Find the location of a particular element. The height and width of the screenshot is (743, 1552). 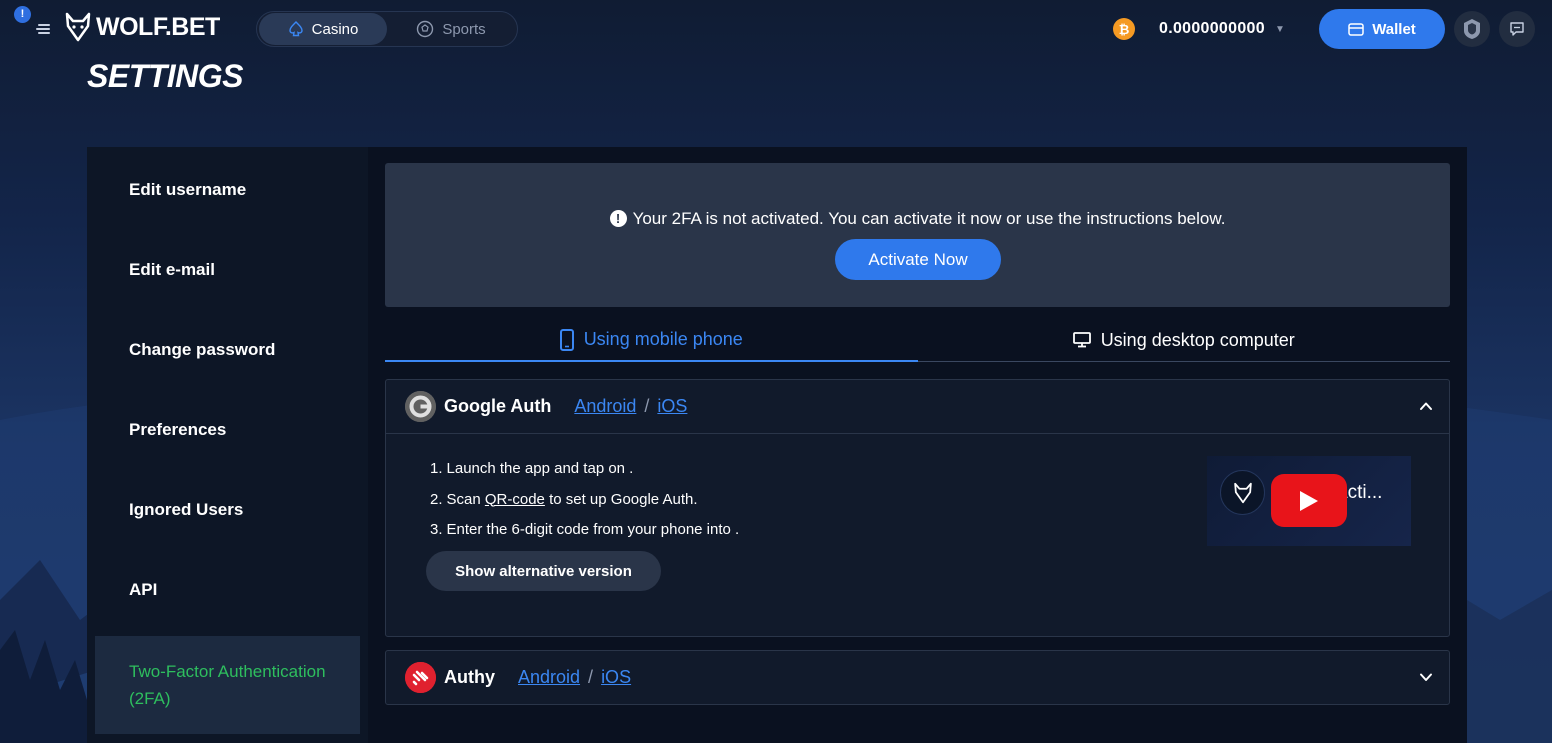

activate-now-button: Activate Now is located at coordinates (918, 259).